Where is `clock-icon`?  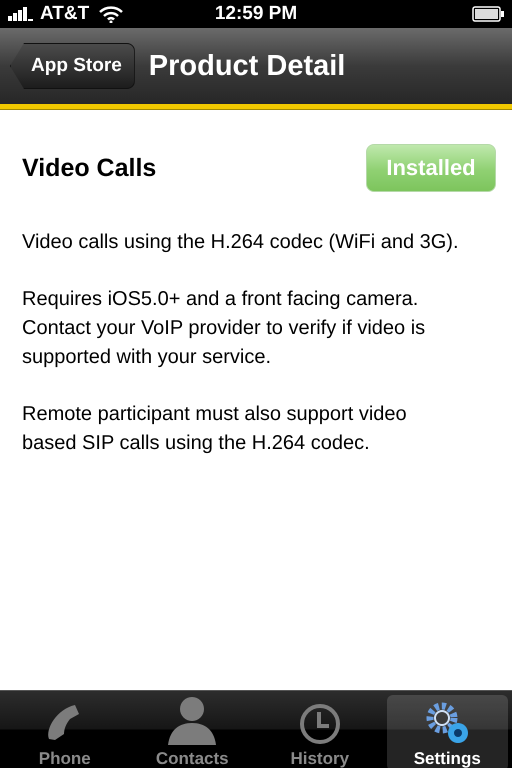 clock-icon is located at coordinates (319, 724).